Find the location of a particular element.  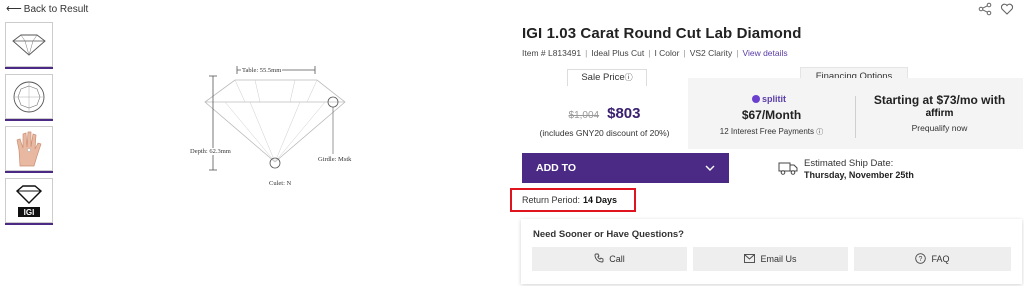

splitit-note: 12 Interest Free Payments ⓘ is located at coordinates (771, 132).